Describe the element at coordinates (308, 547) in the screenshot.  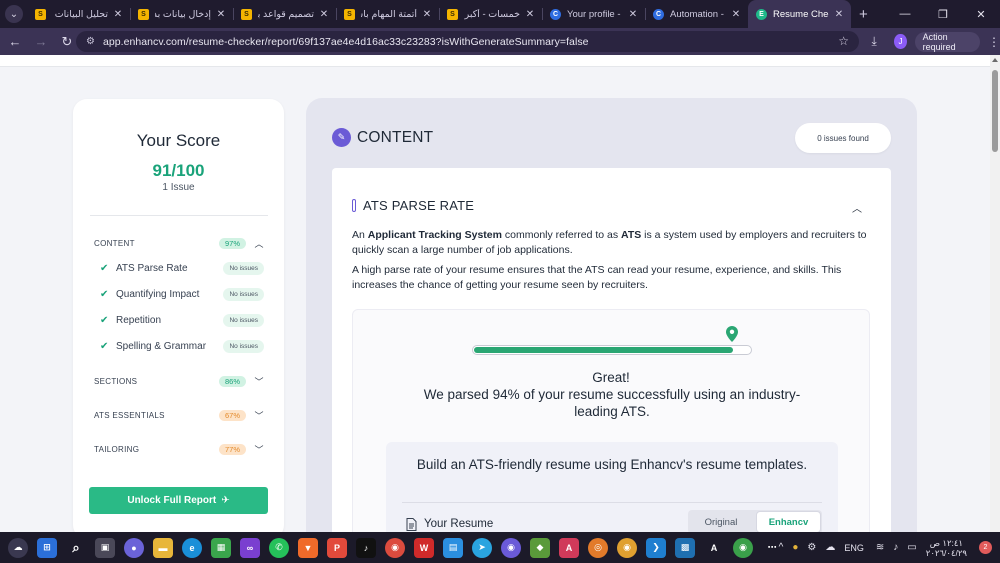
I see `brave-icon: ▼` at that location.